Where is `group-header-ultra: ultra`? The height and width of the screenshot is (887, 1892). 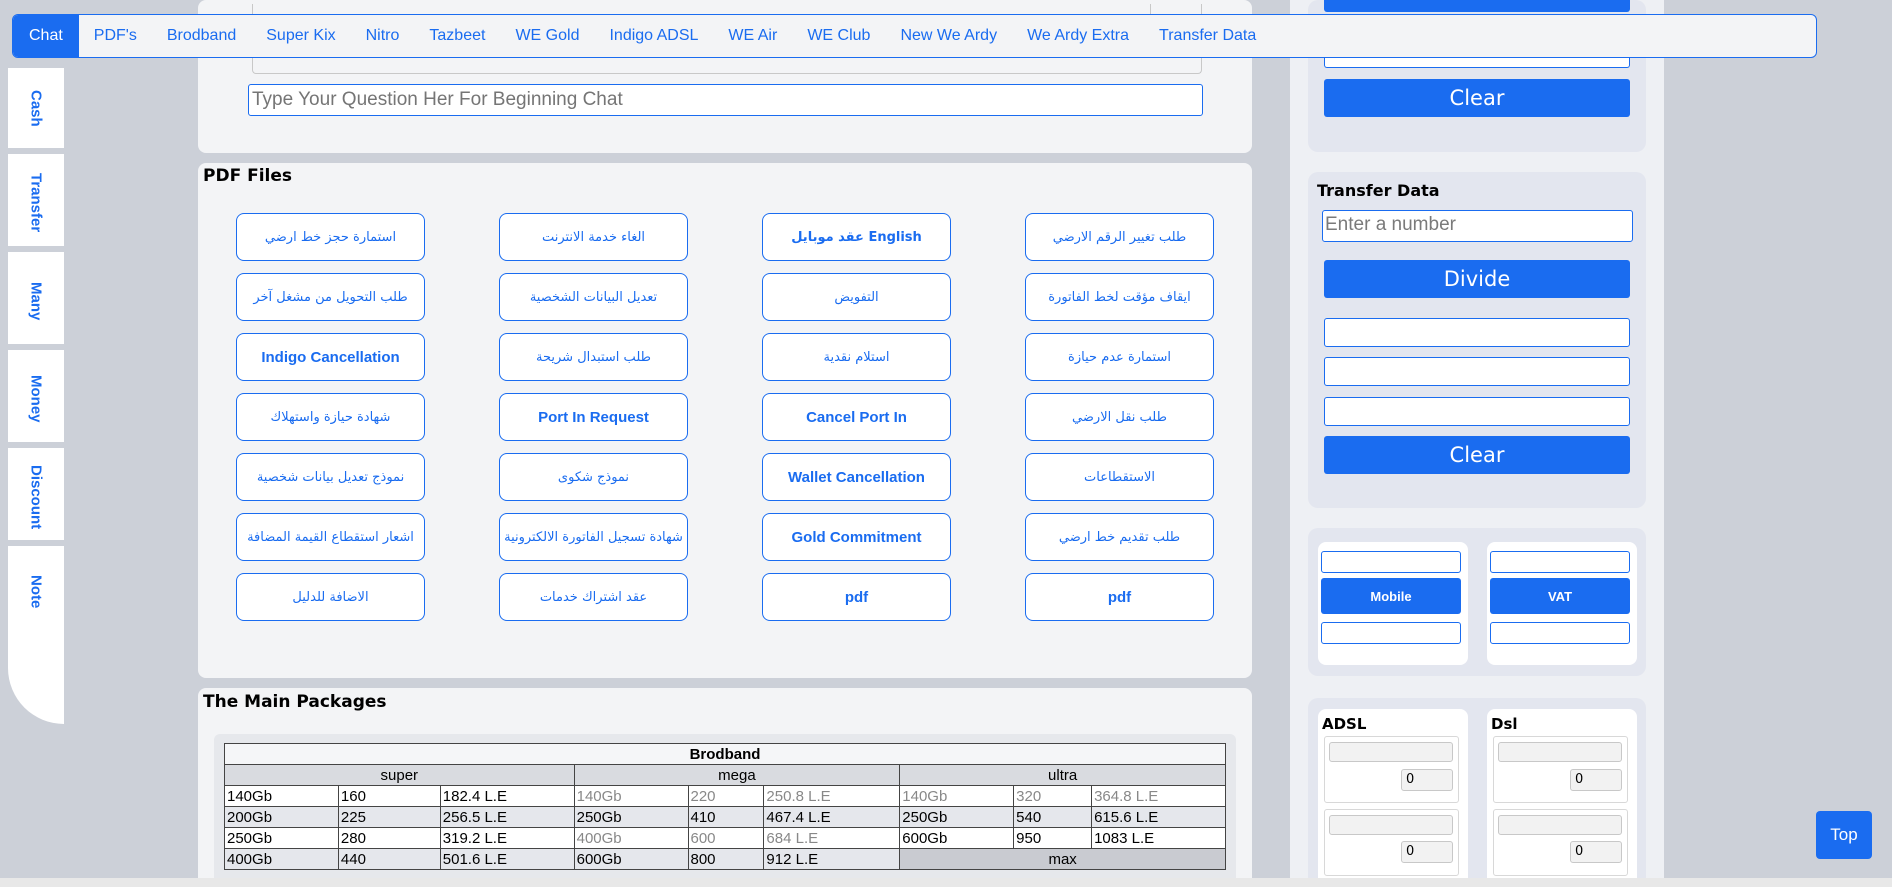 group-header-ultra: ultra is located at coordinates (1062, 775).